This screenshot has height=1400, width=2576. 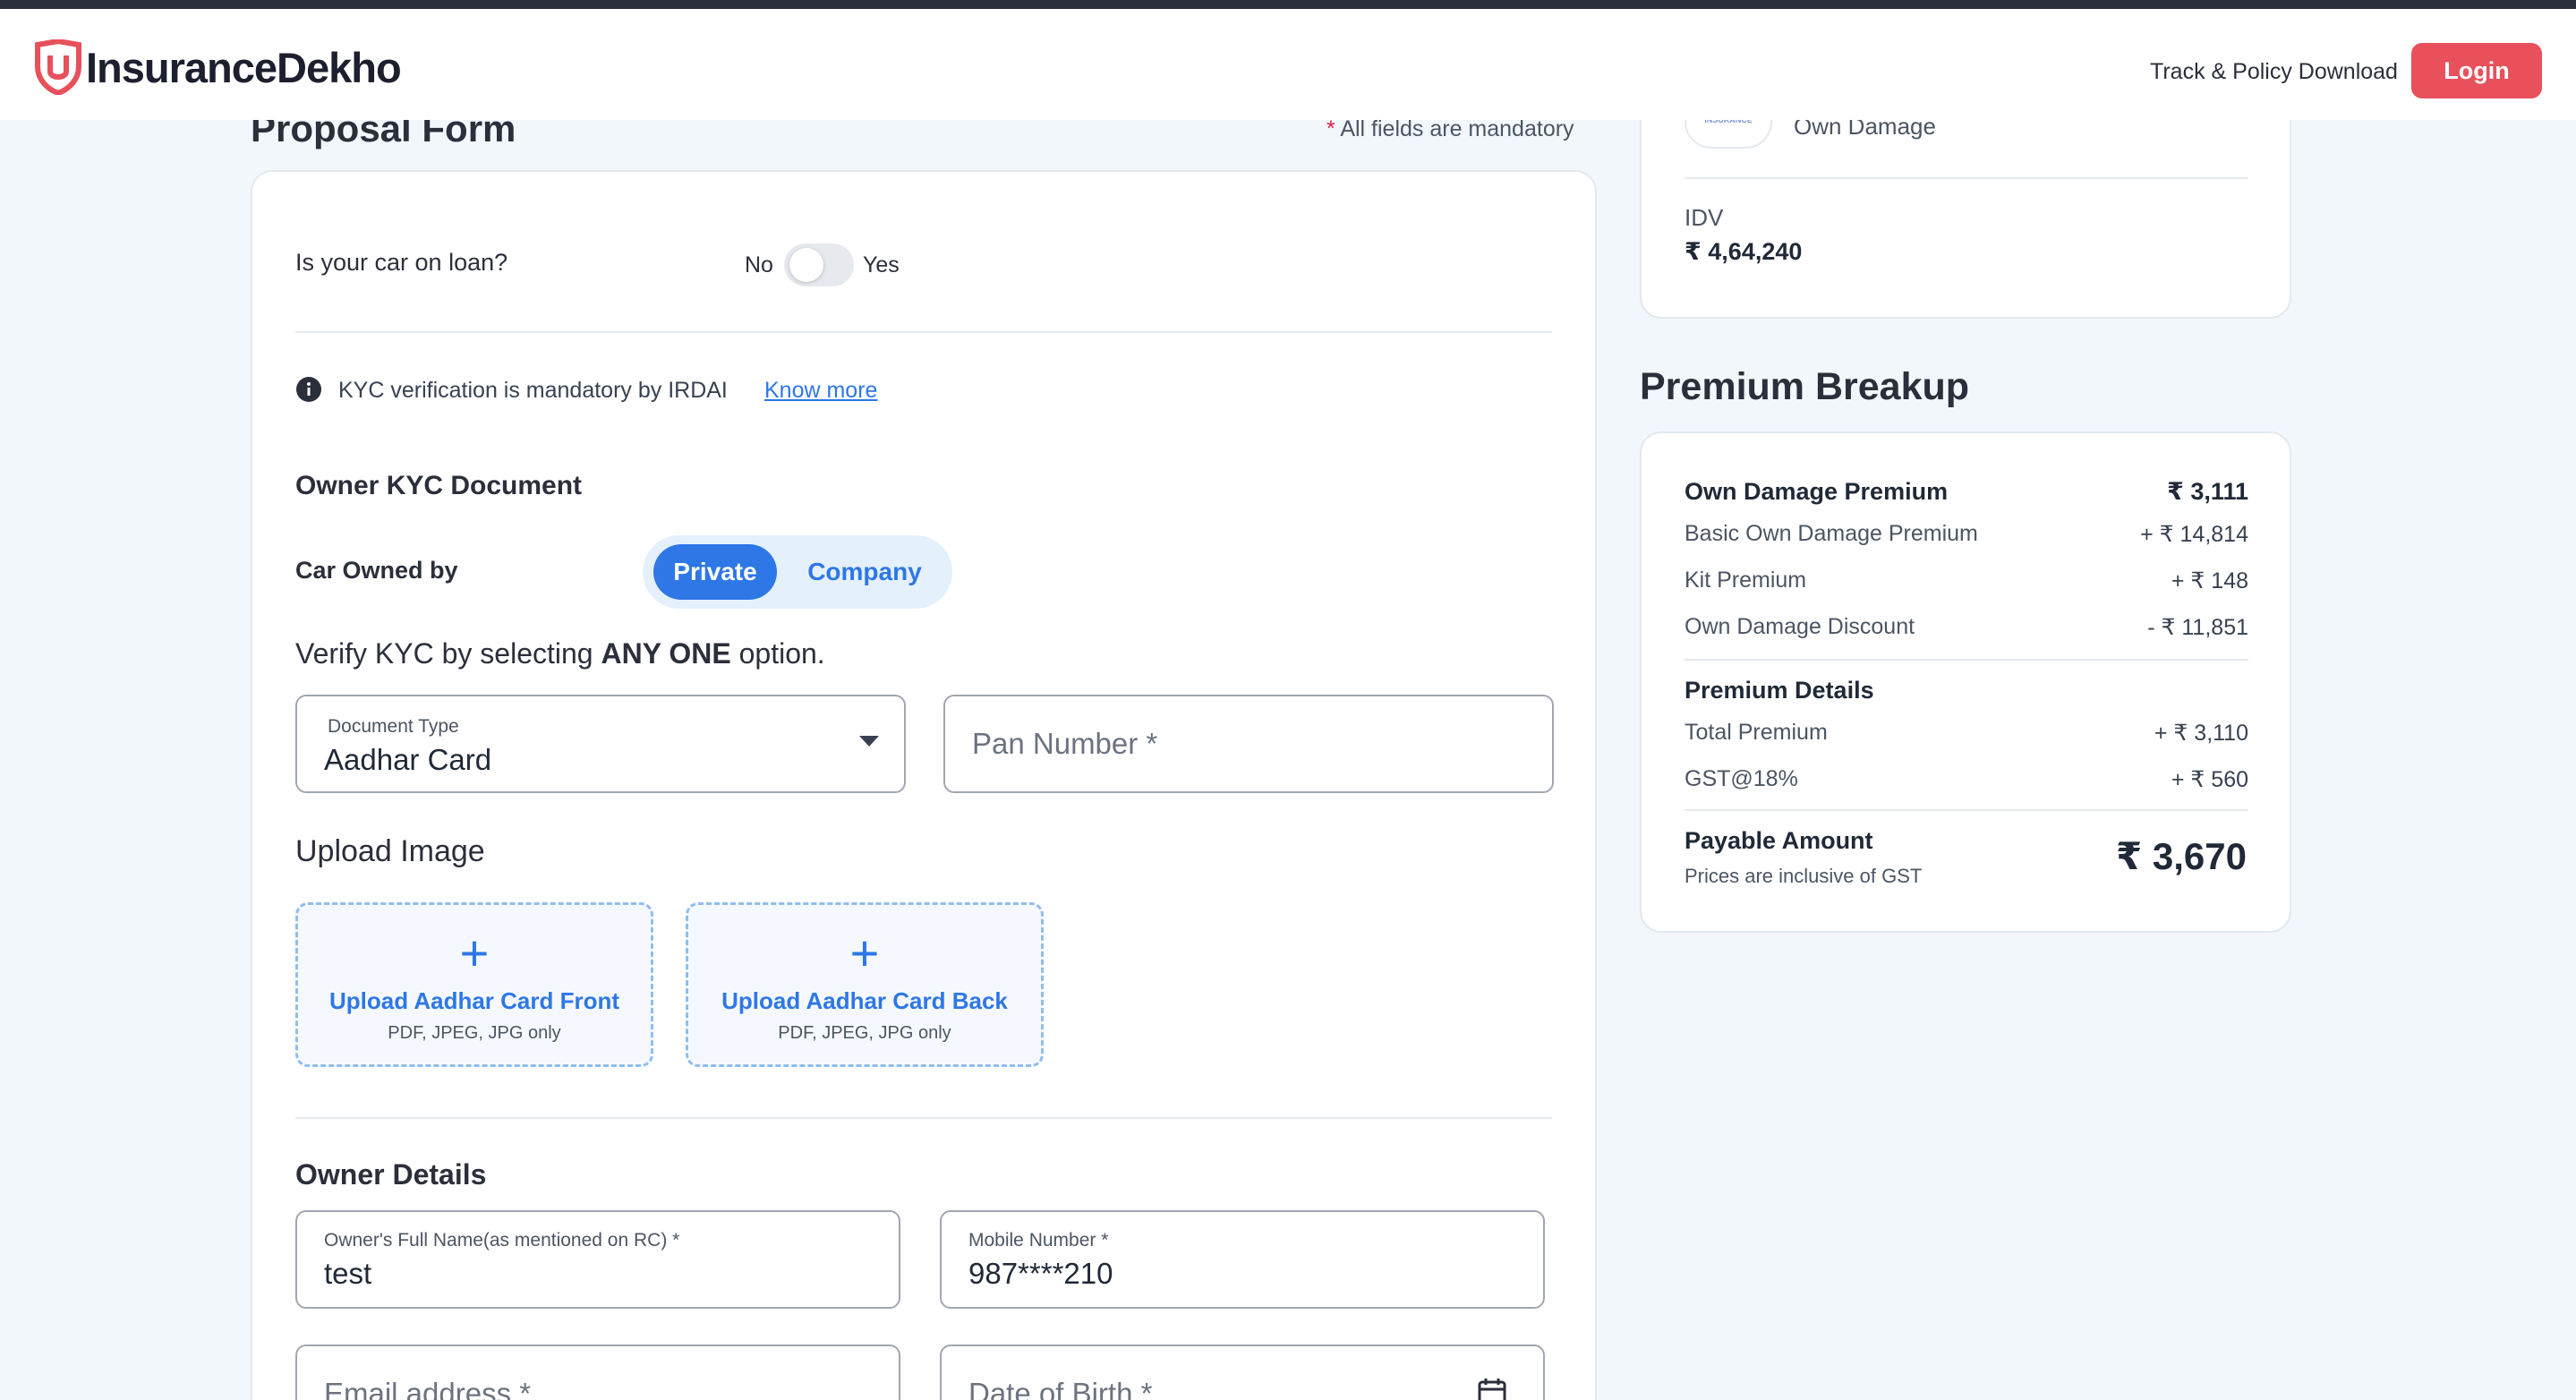 I want to click on upload-back-title: Upload Aadhar Card Back, so click(x=864, y=1000).